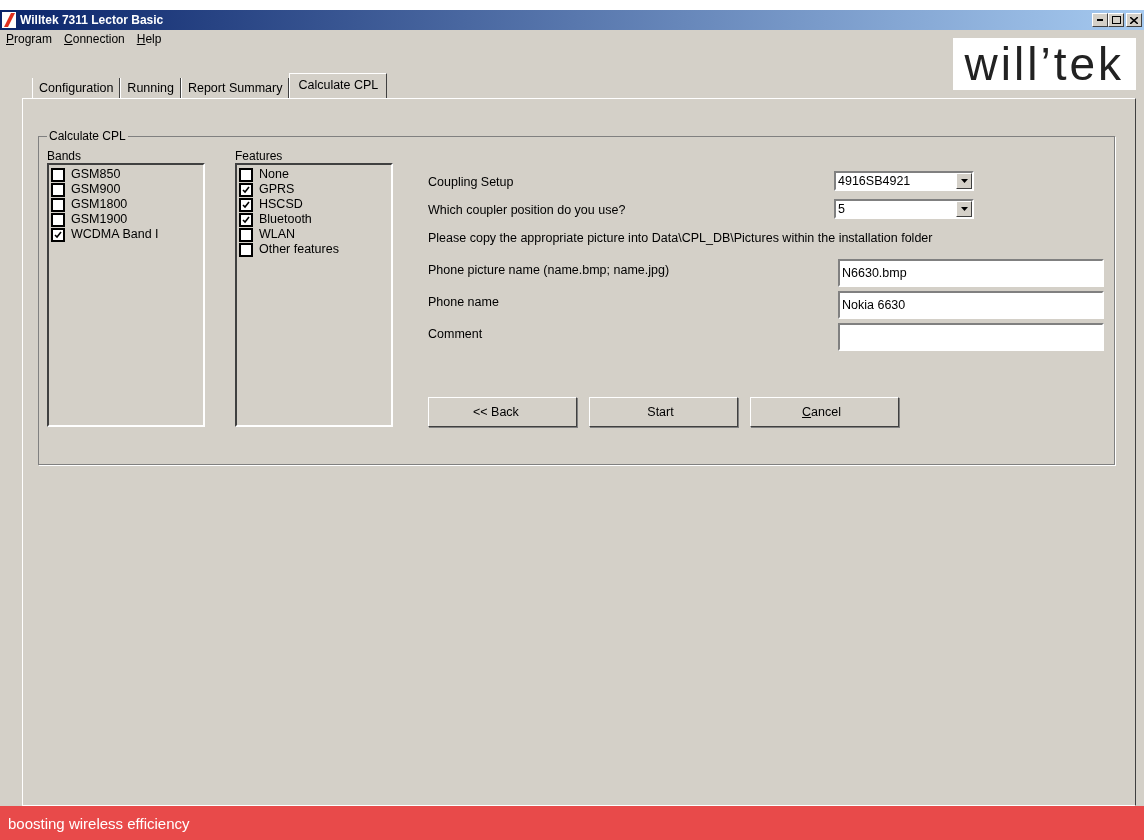  What do you see at coordinates (463, 302) in the screenshot?
I see `field-label: Phone name` at bounding box center [463, 302].